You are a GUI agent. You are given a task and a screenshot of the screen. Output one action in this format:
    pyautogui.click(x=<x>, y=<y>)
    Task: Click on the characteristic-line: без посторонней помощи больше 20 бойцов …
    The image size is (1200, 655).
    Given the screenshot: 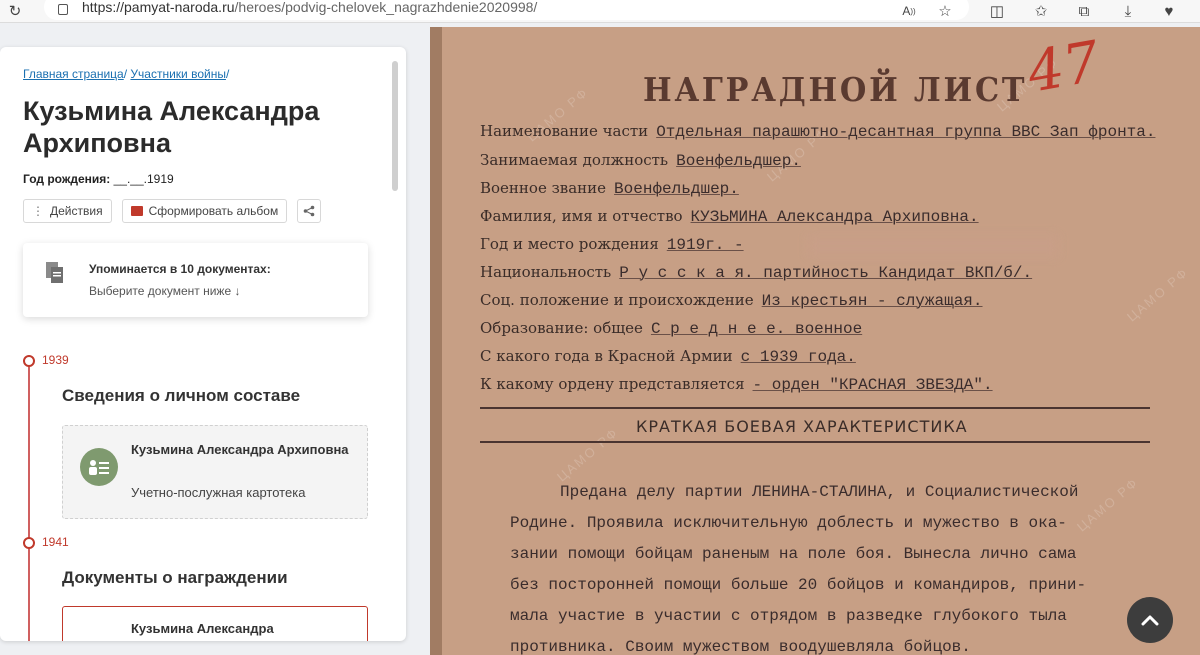 What is the action you would take?
    pyautogui.click(x=798, y=585)
    